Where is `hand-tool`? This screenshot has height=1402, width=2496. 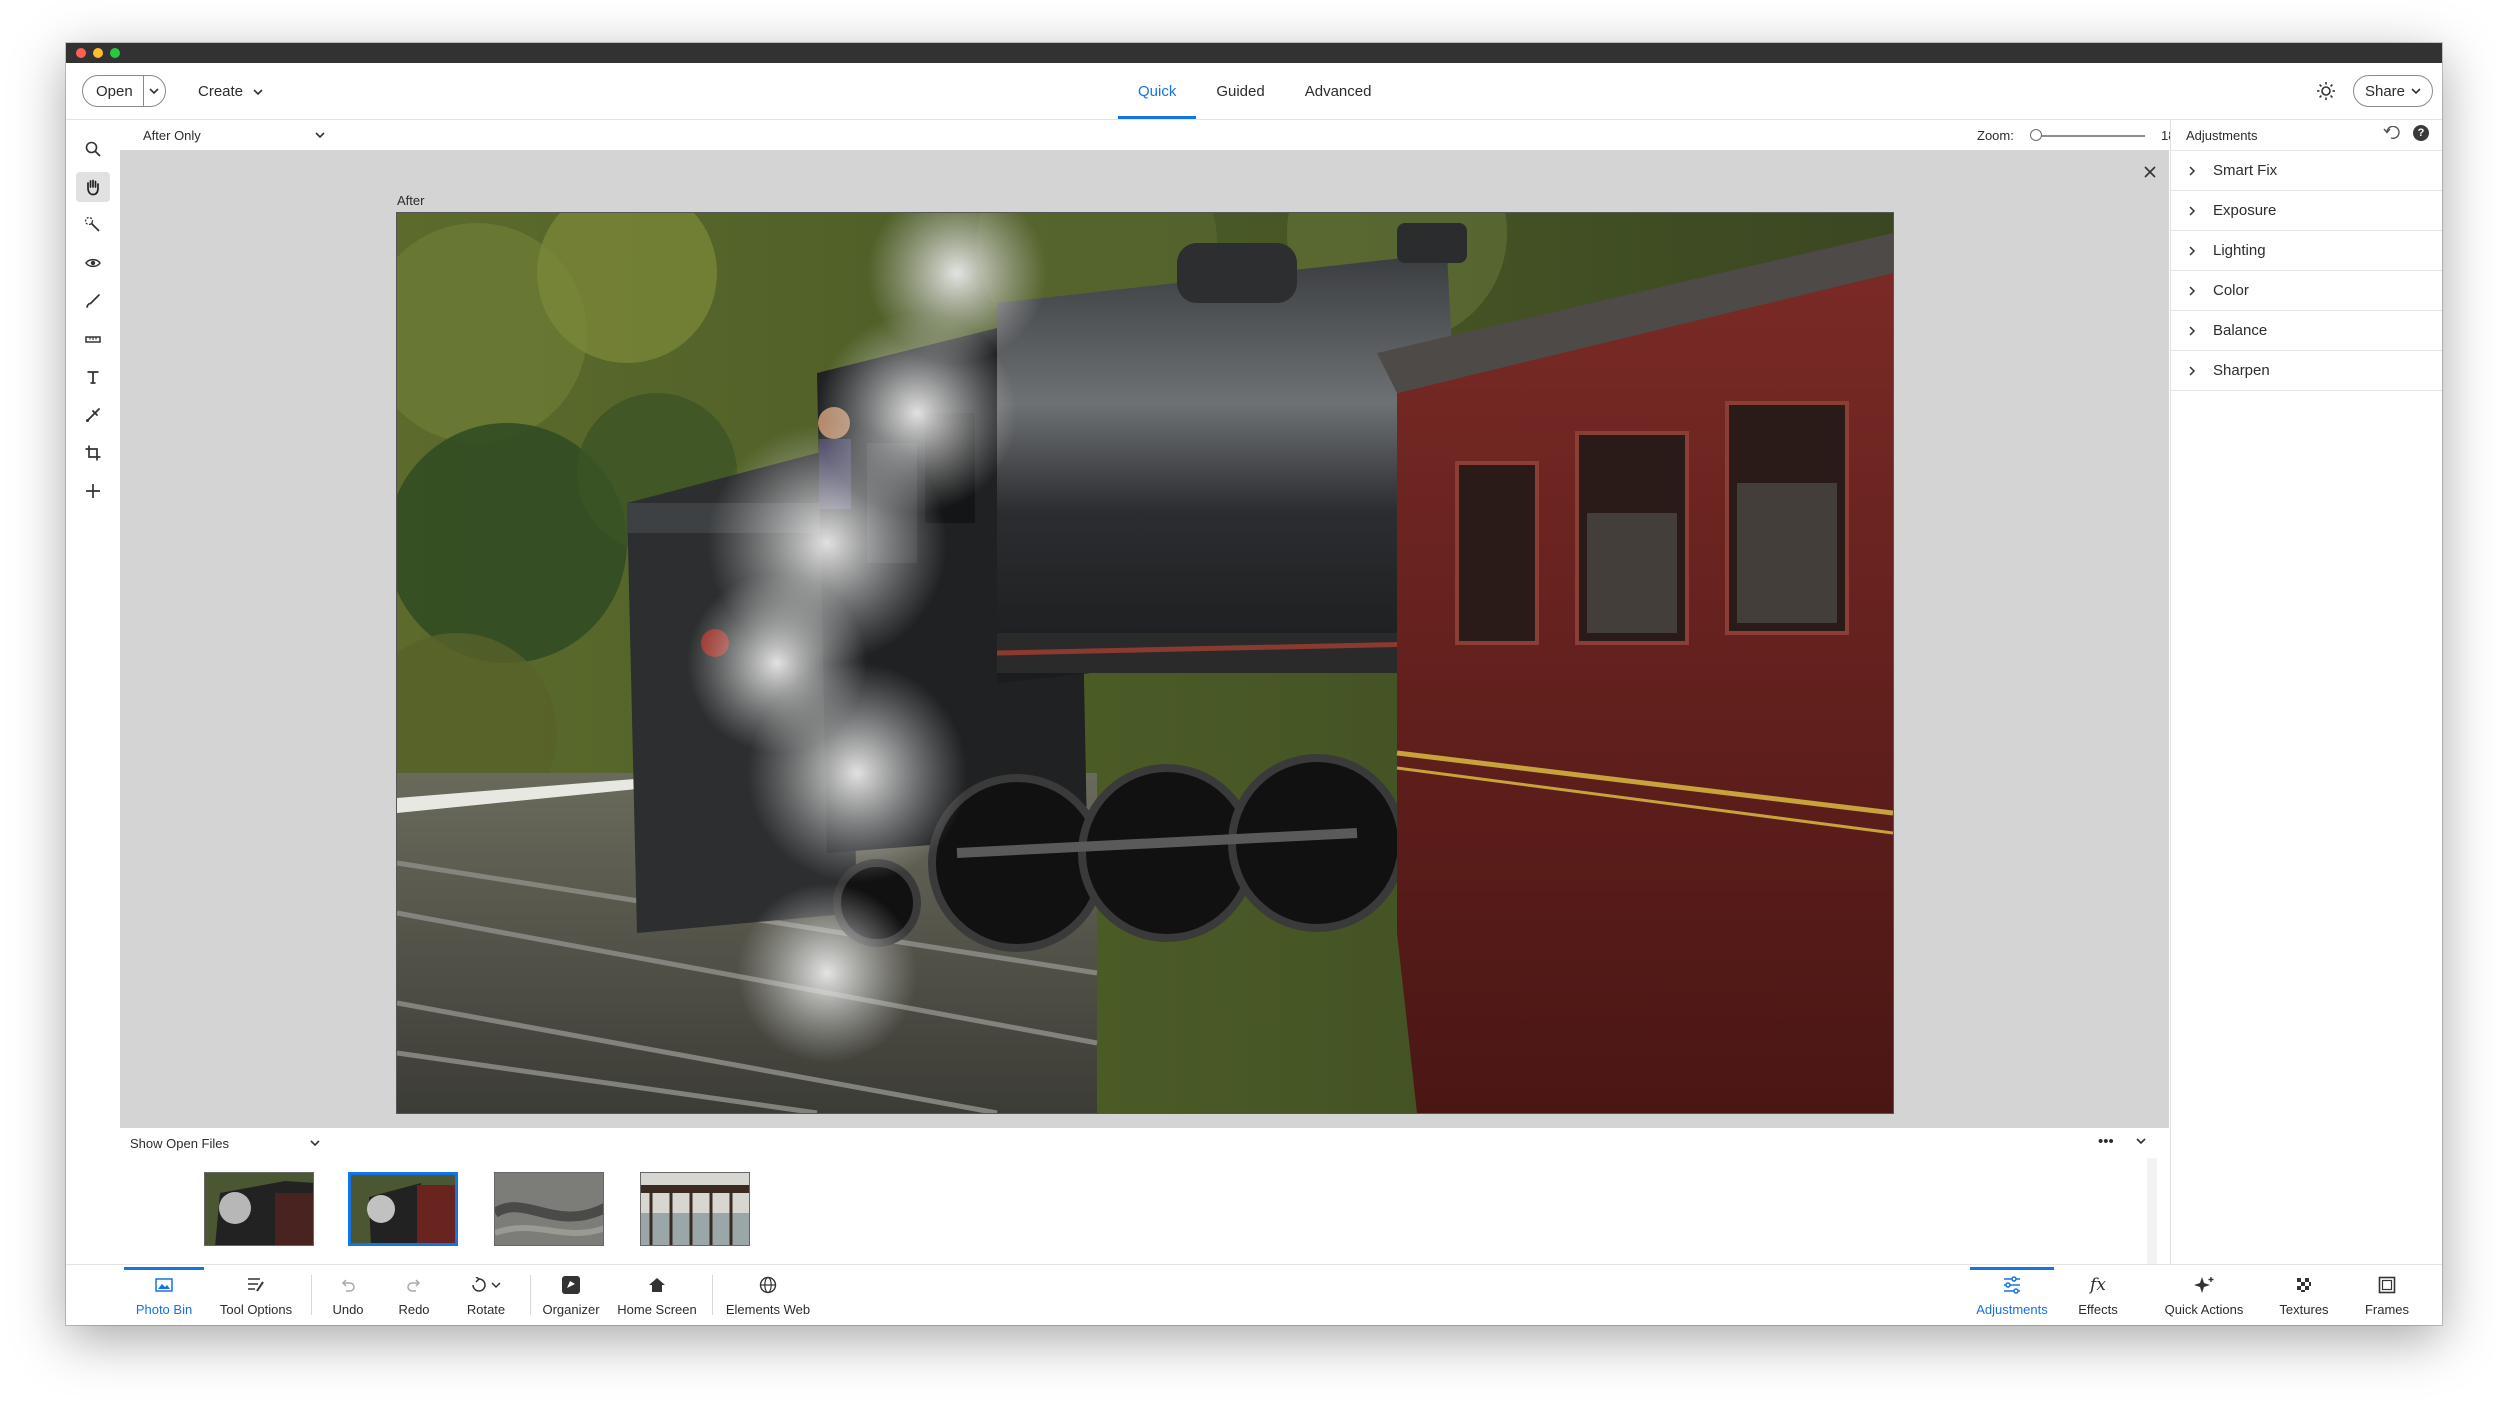 hand-tool is located at coordinates (93, 187).